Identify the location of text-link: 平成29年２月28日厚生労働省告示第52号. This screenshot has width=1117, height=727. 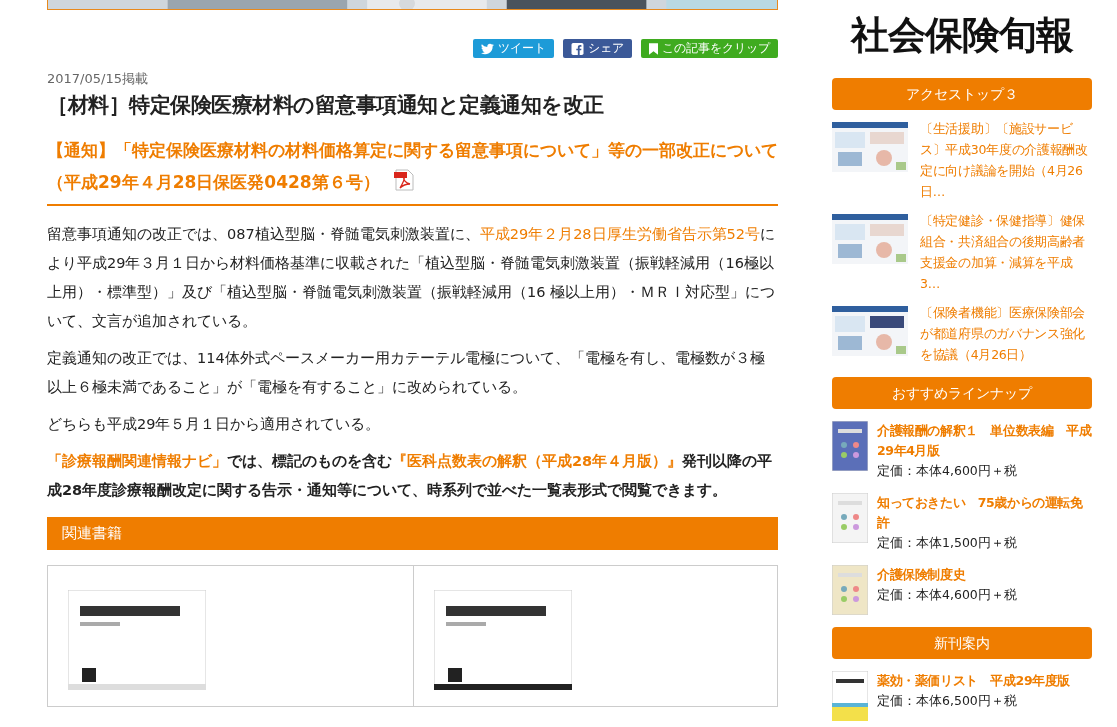
(620, 234).